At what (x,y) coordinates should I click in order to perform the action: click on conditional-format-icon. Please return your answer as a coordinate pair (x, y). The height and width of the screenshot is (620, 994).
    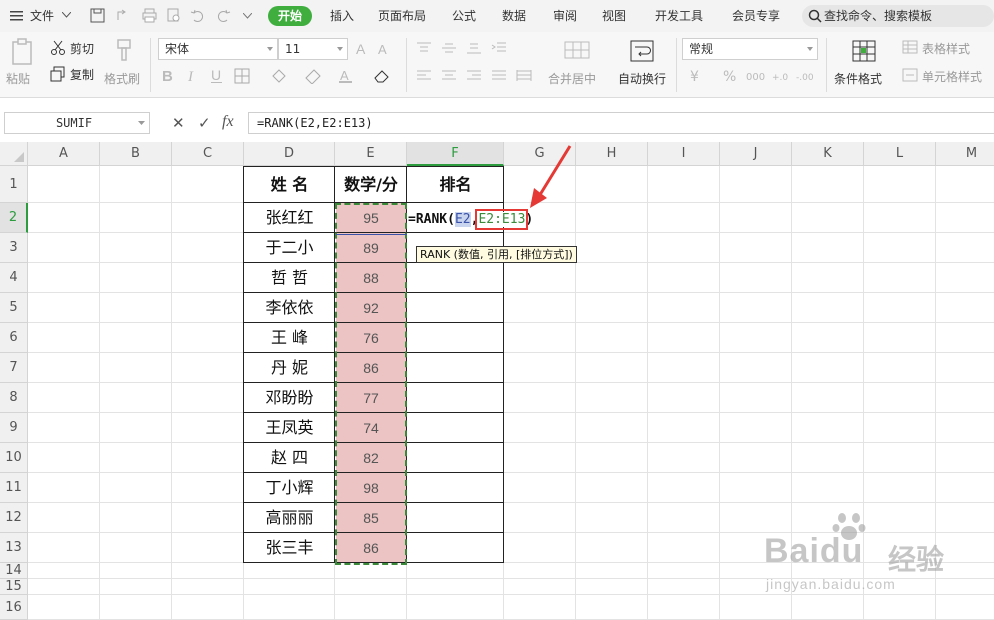
    Looking at the image, I should click on (864, 51).